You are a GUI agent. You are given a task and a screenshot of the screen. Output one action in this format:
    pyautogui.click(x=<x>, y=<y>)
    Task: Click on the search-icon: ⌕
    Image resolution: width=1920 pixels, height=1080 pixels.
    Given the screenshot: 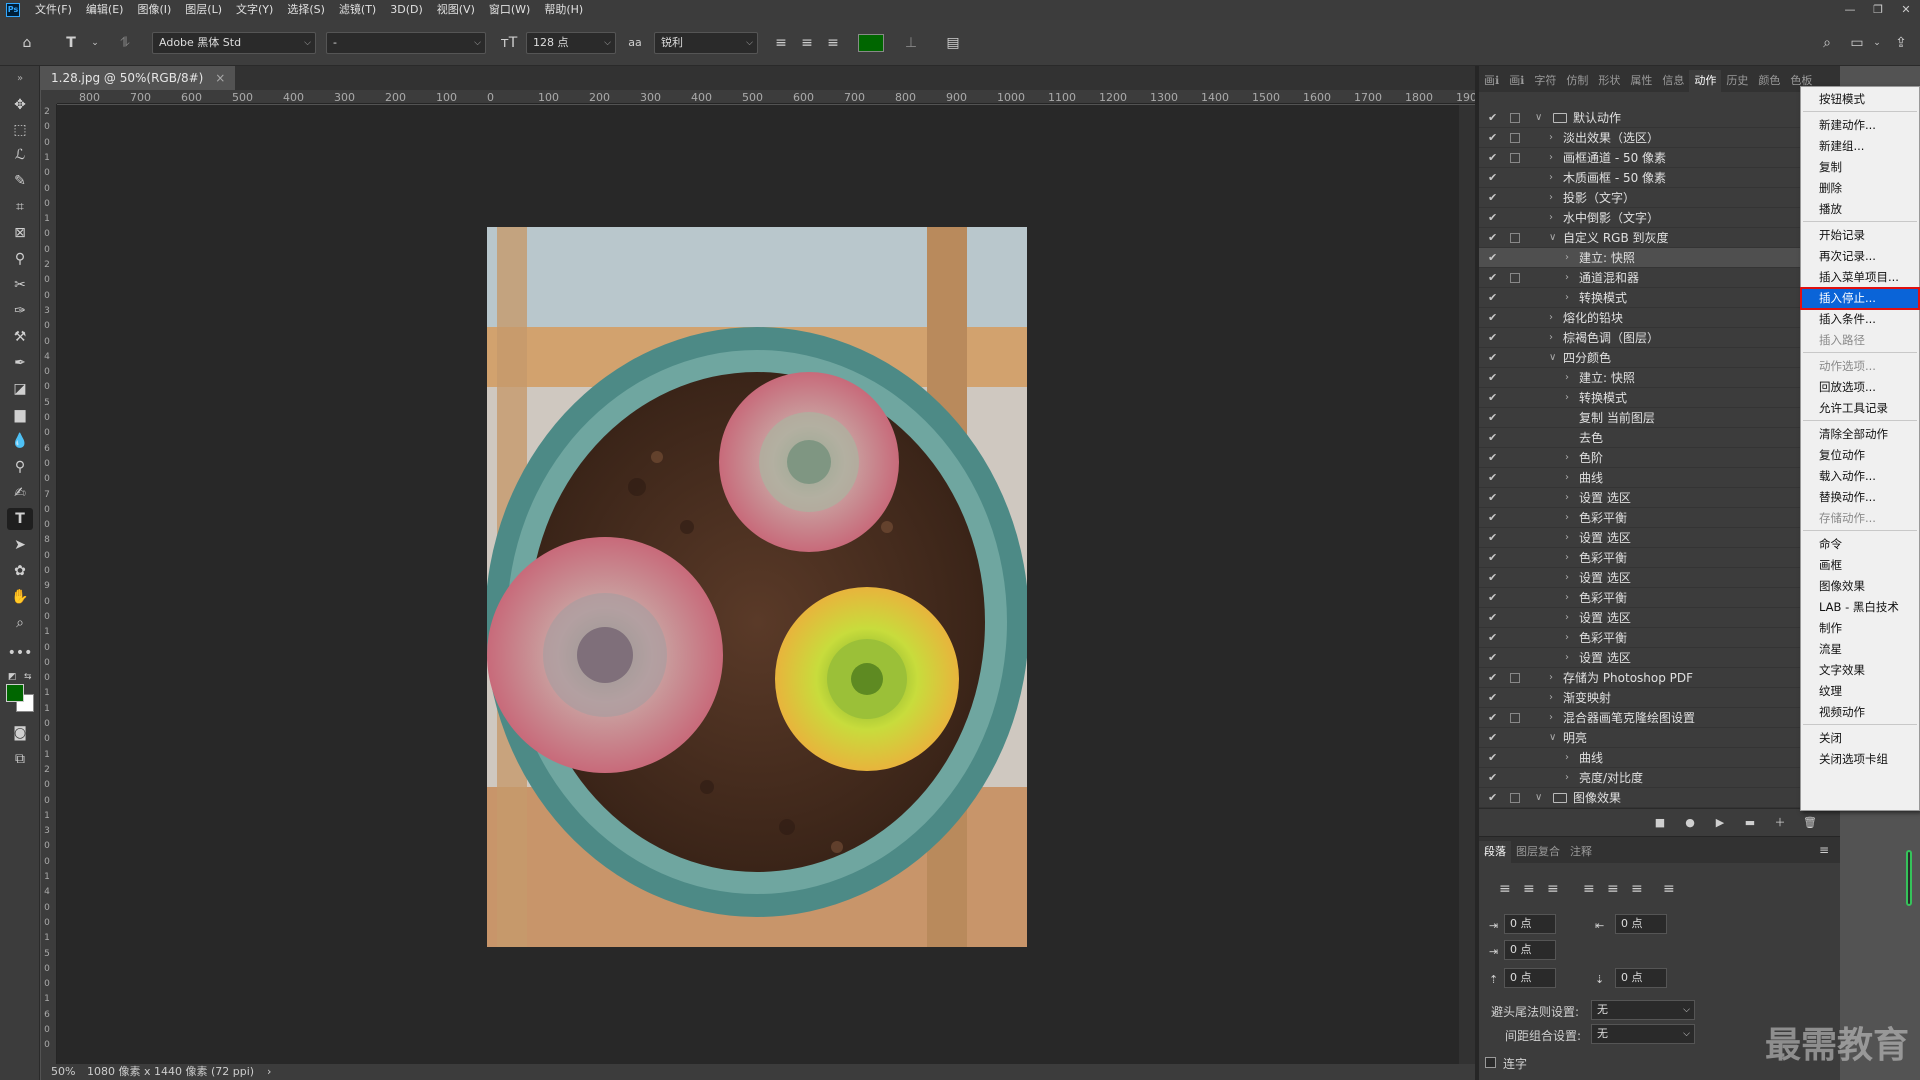 What is the action you would take?
    pyautogui.click(x=1827, y=43)
    